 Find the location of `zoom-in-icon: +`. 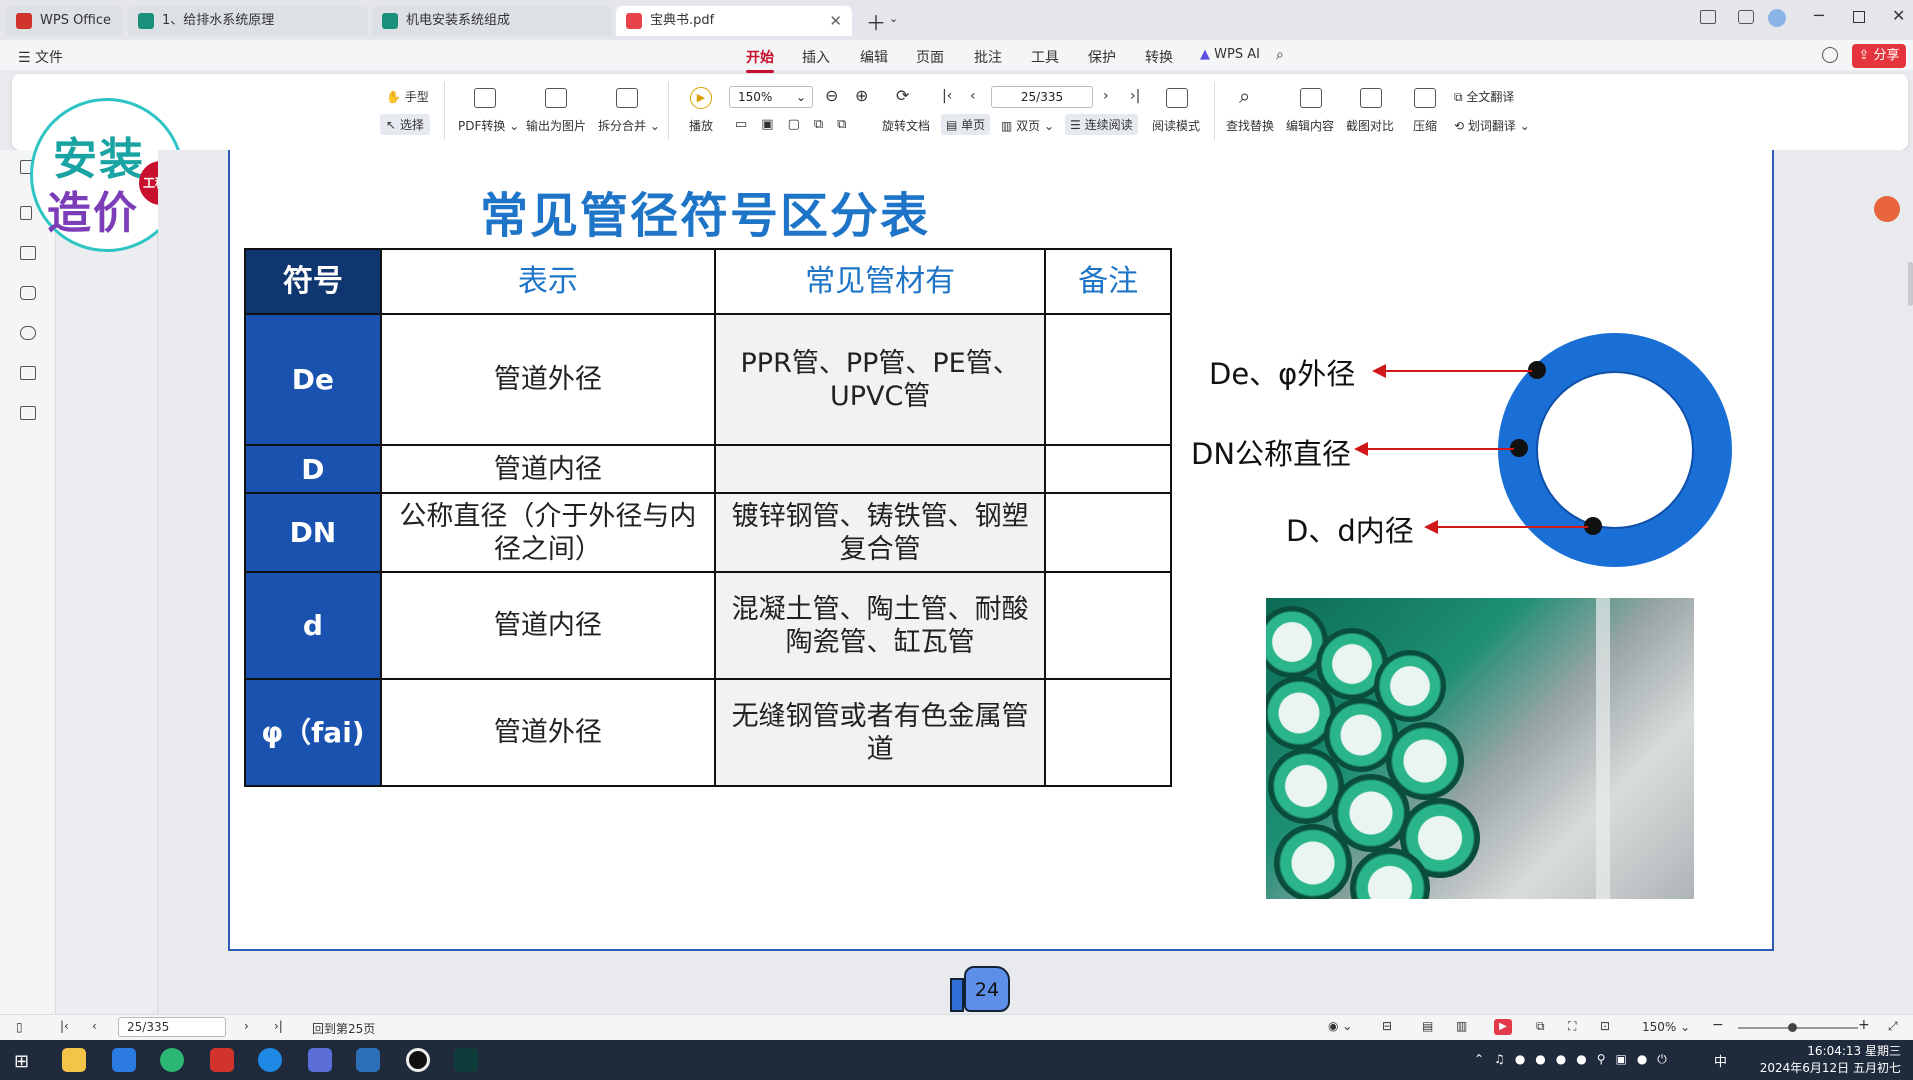

zoom-in-icon: + is located at coordinates (1864, 1025).